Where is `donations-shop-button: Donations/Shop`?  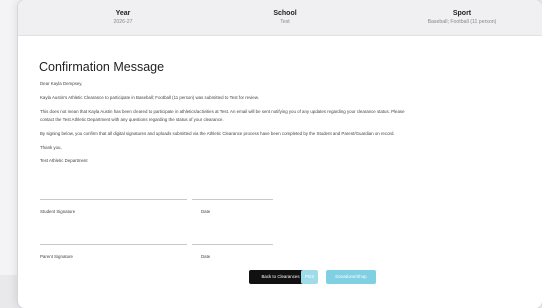
donations-shop-button: Donations/Shop is located at coordinates (351, 277).